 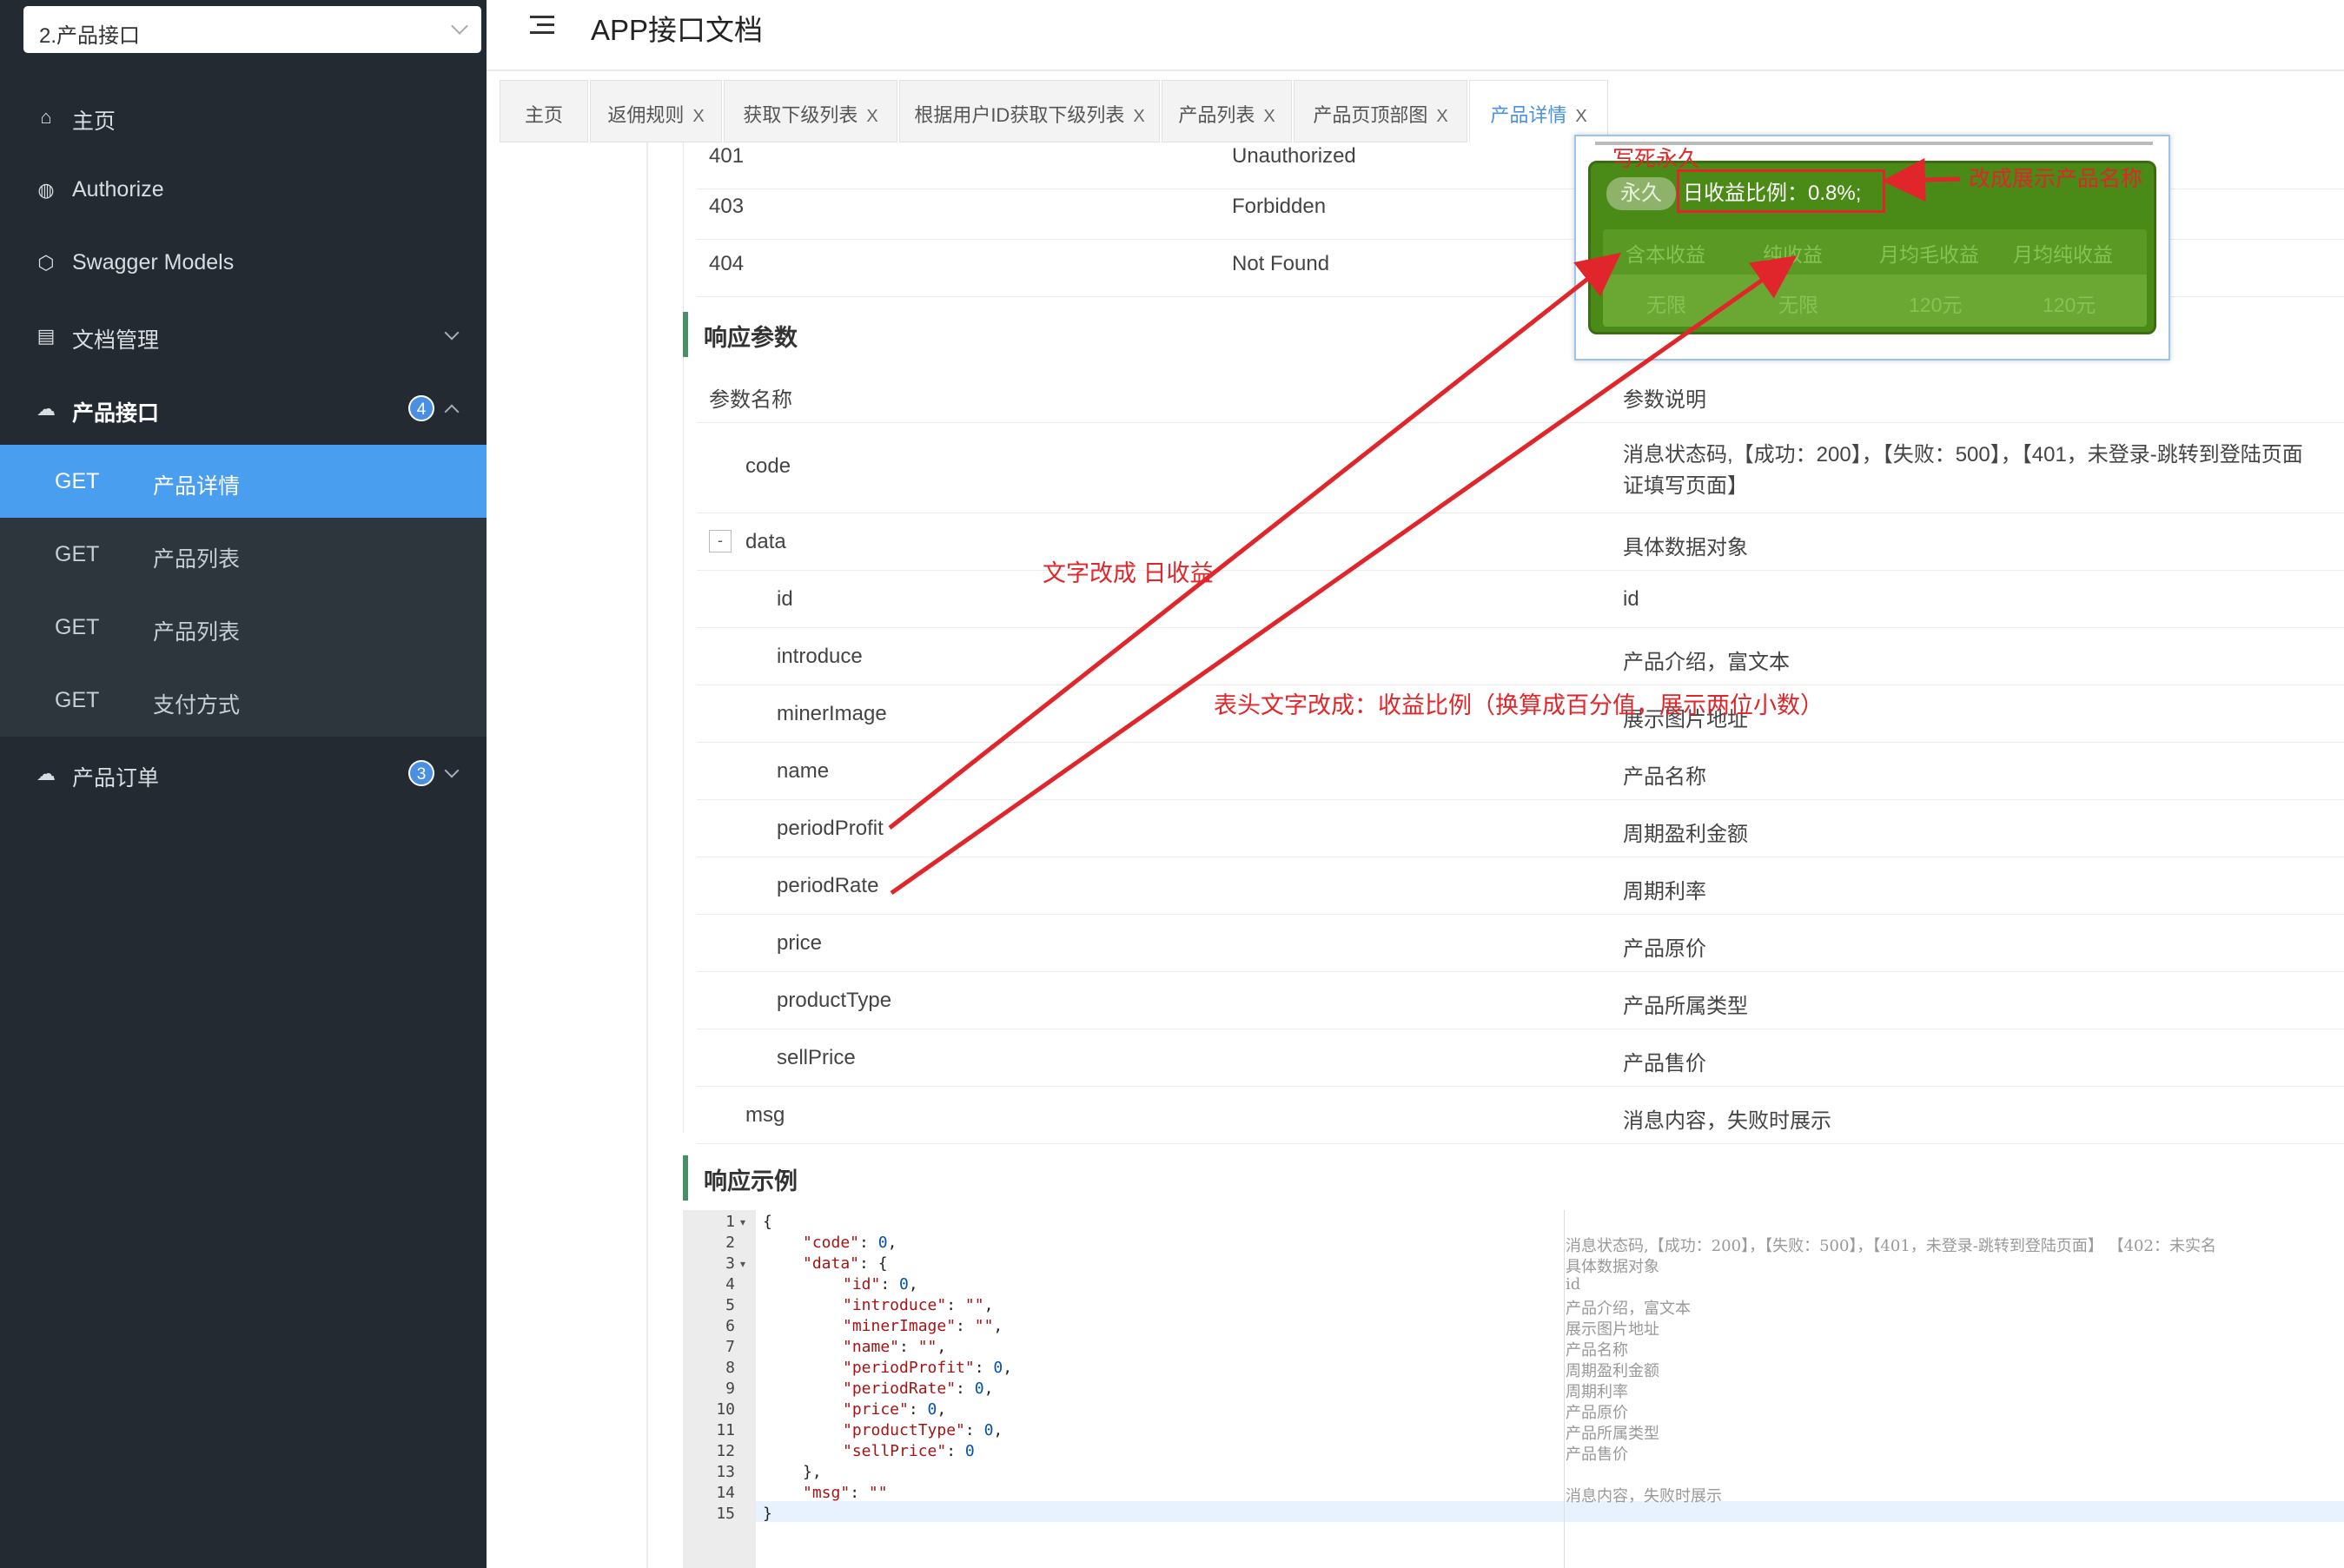 What do you see at coordinates (1665, 949) in the screenshot?
I see `param-desc: 产品原价` at bounding box center [1665, 949].